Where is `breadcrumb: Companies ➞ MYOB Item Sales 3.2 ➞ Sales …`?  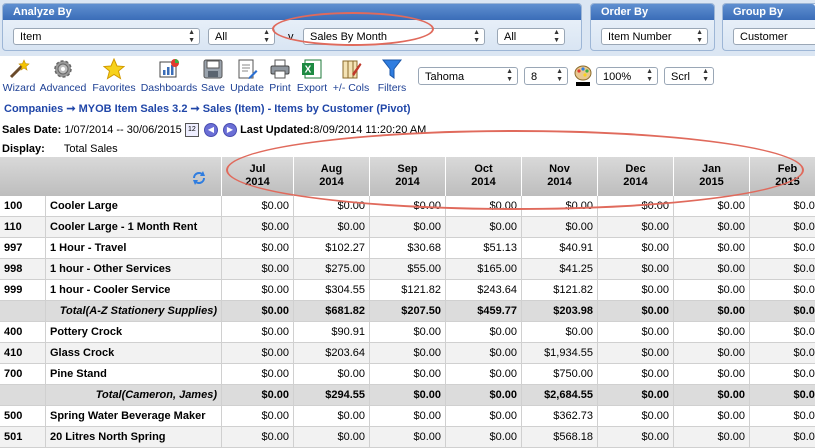
breadcrumb: Companies ➞ MYOB Item Sales 3.2 ➞ Sales … is located at coordinates (207, 108).